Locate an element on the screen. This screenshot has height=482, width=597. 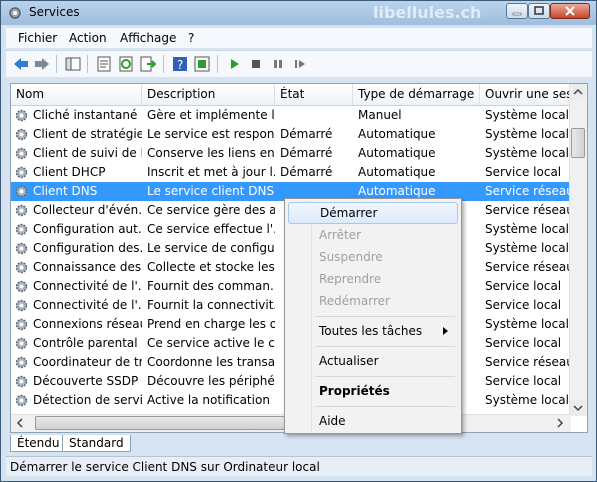
scroll-down-button is located at coordinates (578, 408).